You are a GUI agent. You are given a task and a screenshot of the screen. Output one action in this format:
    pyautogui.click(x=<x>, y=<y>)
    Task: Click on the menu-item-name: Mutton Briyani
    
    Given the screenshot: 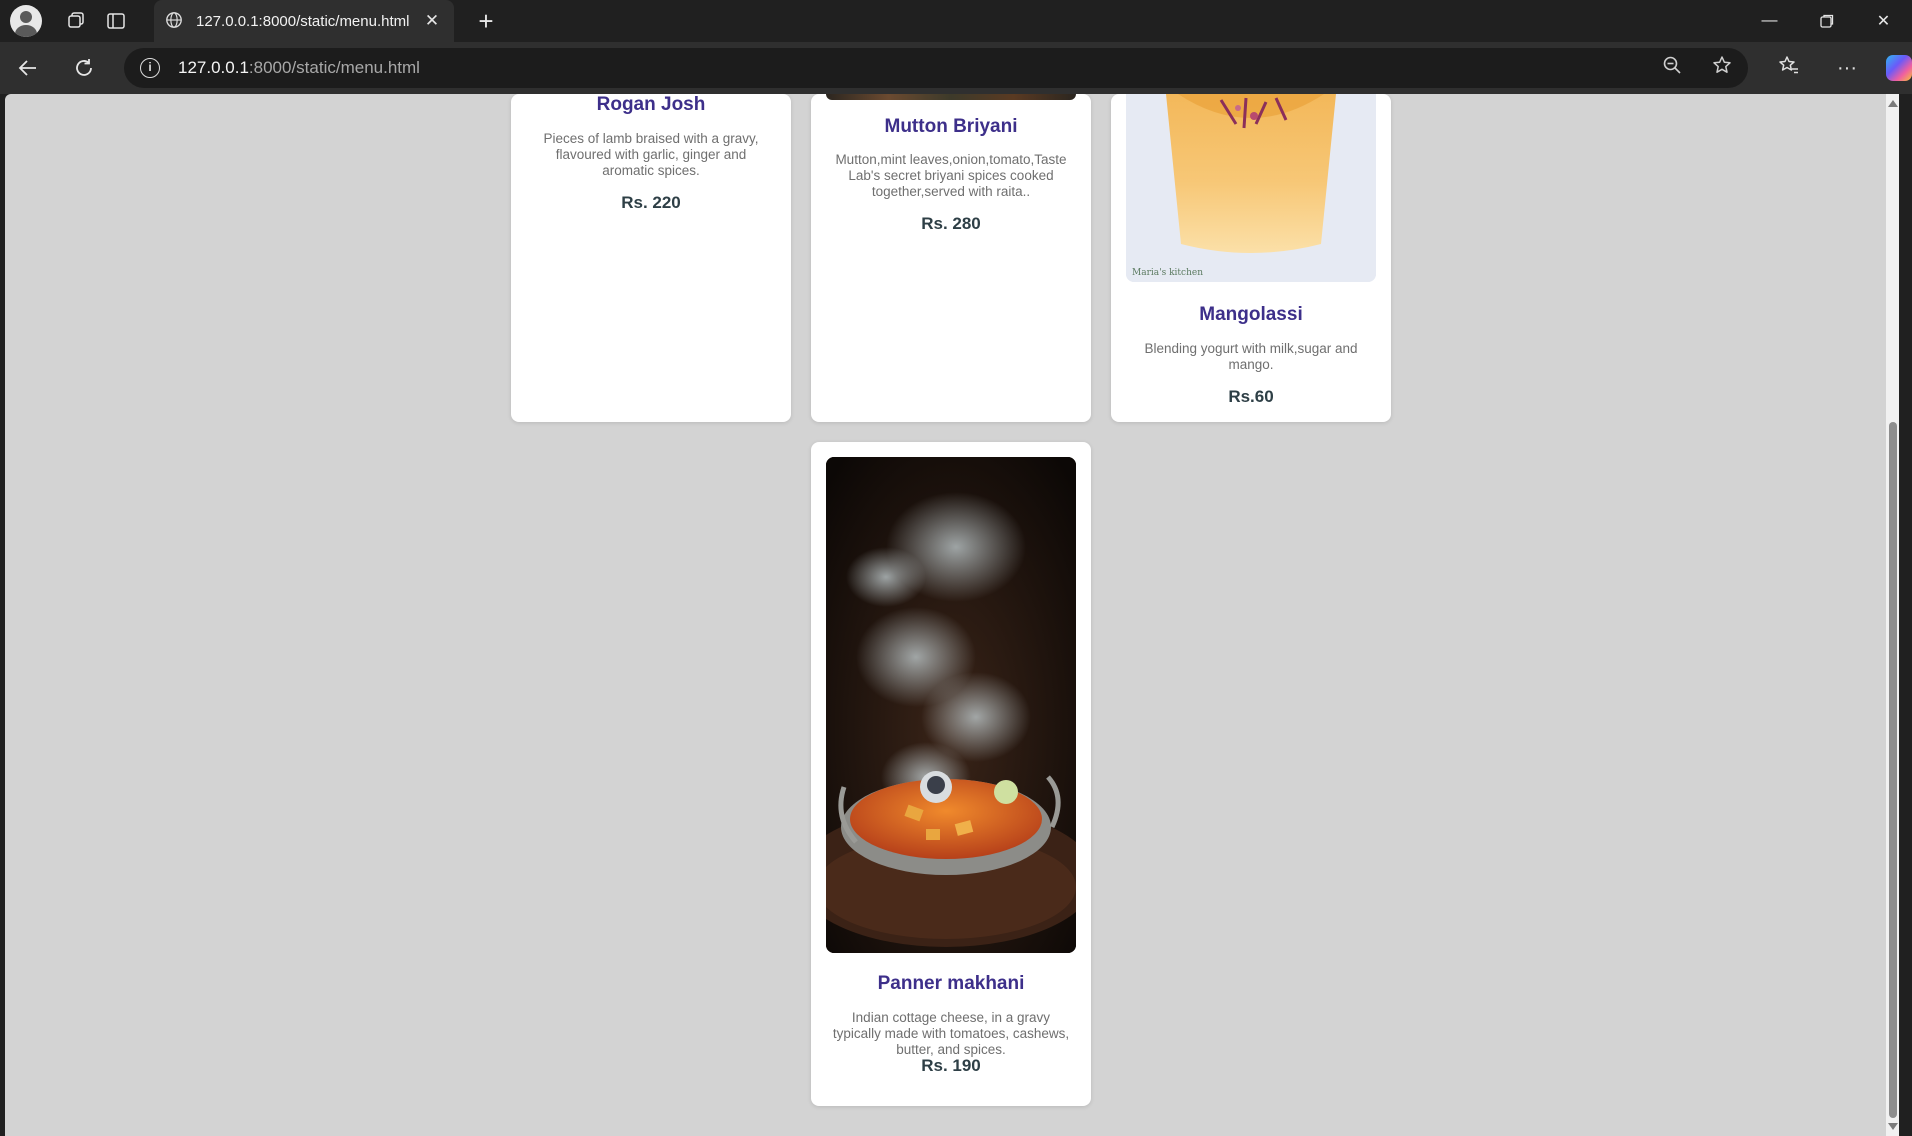 What is the action you would take?
    pyautogui.click(x=951, y=126)
    